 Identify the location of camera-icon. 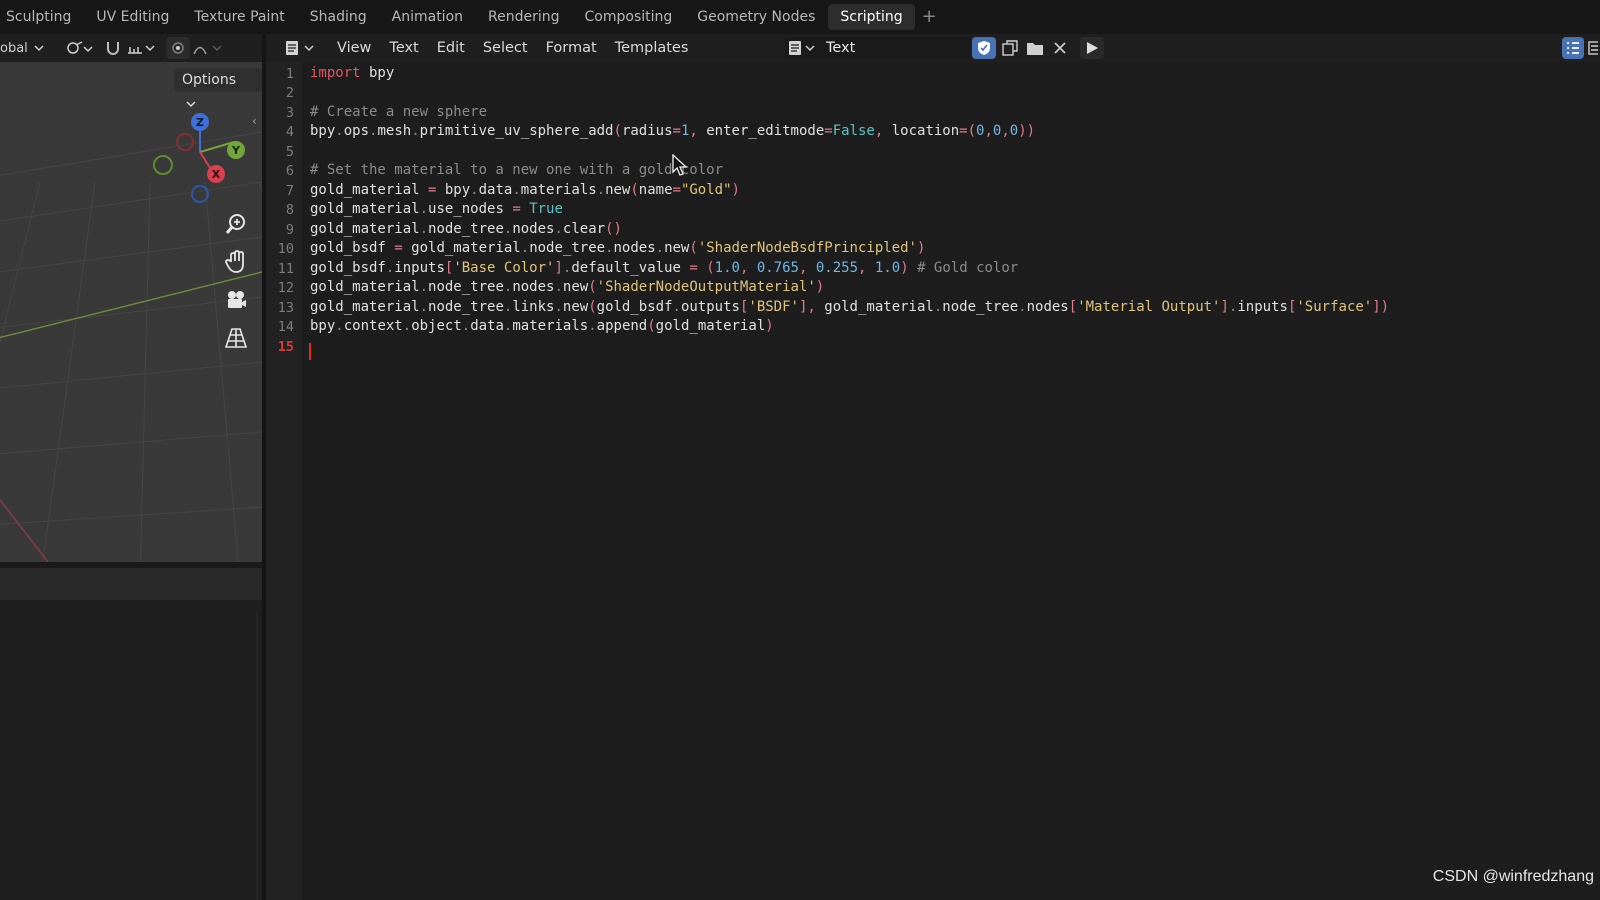
(237, 299).